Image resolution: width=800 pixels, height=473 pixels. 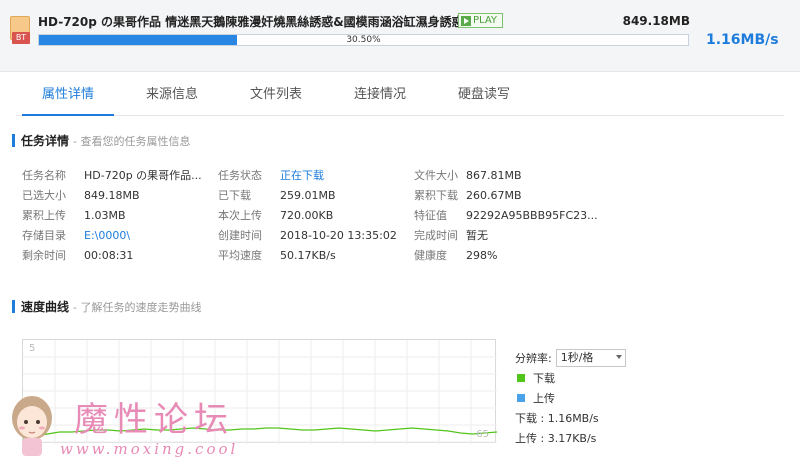 What do you see at coordinates (260, 255) in the screenshot?
I see `info-row: 剩余时间 00:08:31 平均速度 50.17KB/s 健康度 298%` at bounding box center [260, 255].